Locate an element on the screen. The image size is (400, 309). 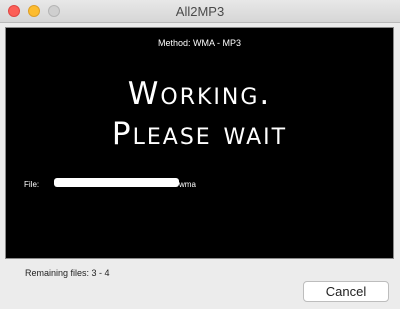
title-bar: All2MP3 is located at coordinates (200, 11).